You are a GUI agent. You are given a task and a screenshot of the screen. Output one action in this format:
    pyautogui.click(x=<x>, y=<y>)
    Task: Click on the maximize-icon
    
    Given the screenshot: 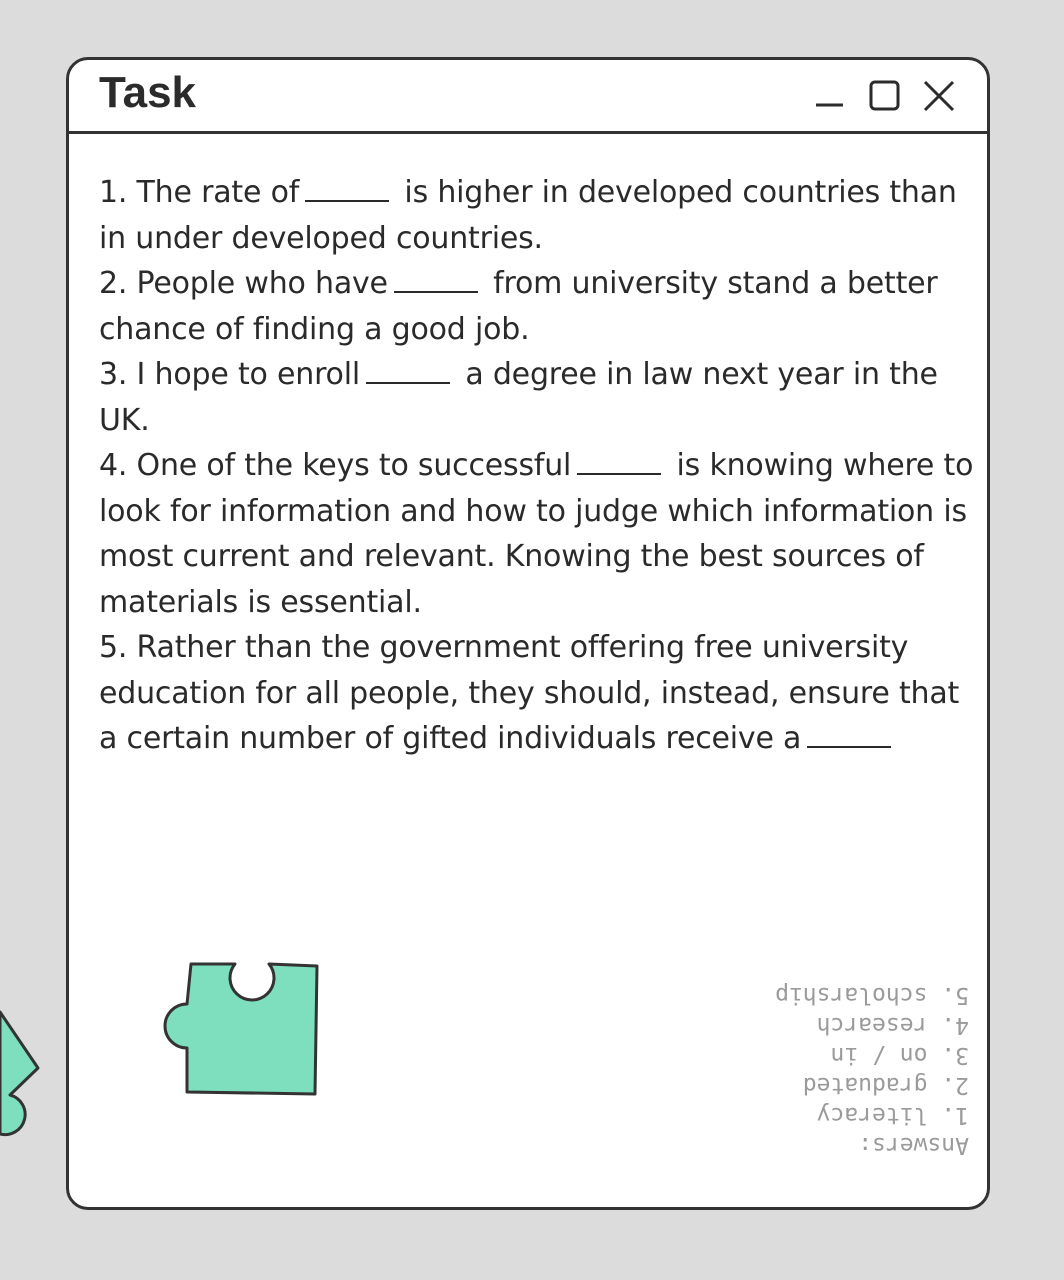 What is the action you would take?
    pyautogui.click(x=884, y=95)
    